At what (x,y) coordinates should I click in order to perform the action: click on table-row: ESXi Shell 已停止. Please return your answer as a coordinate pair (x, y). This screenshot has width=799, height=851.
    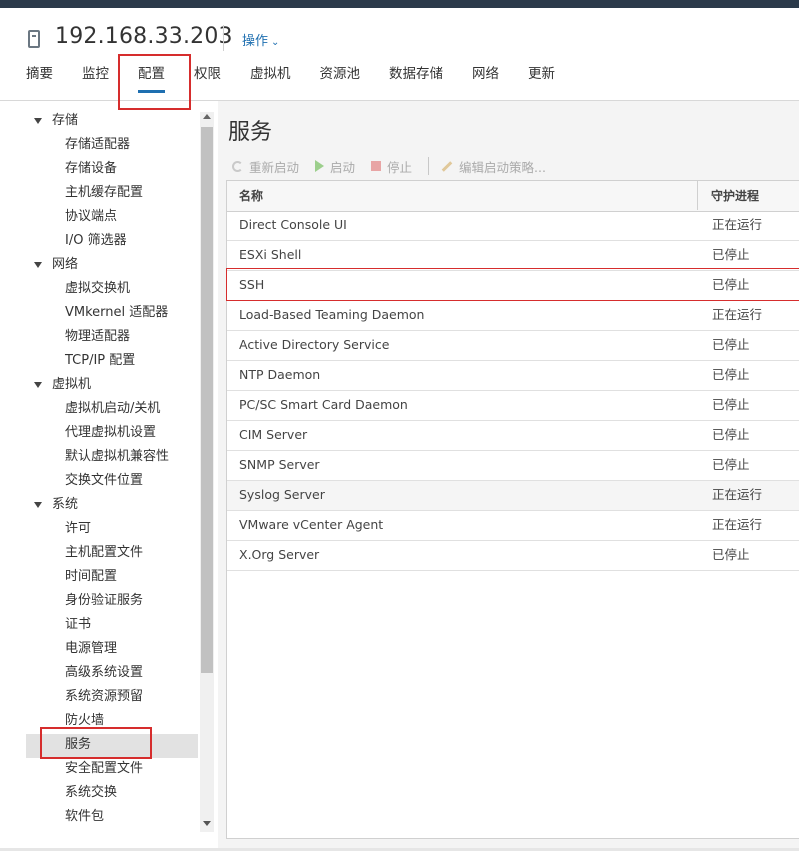
    Looking at the image, I should click on (513, 256).